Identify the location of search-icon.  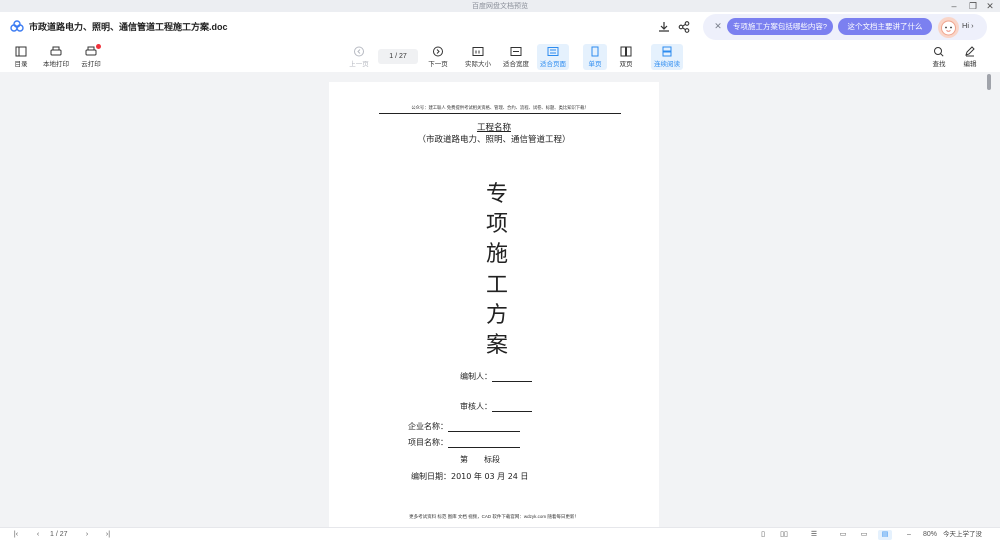
(939, 52).